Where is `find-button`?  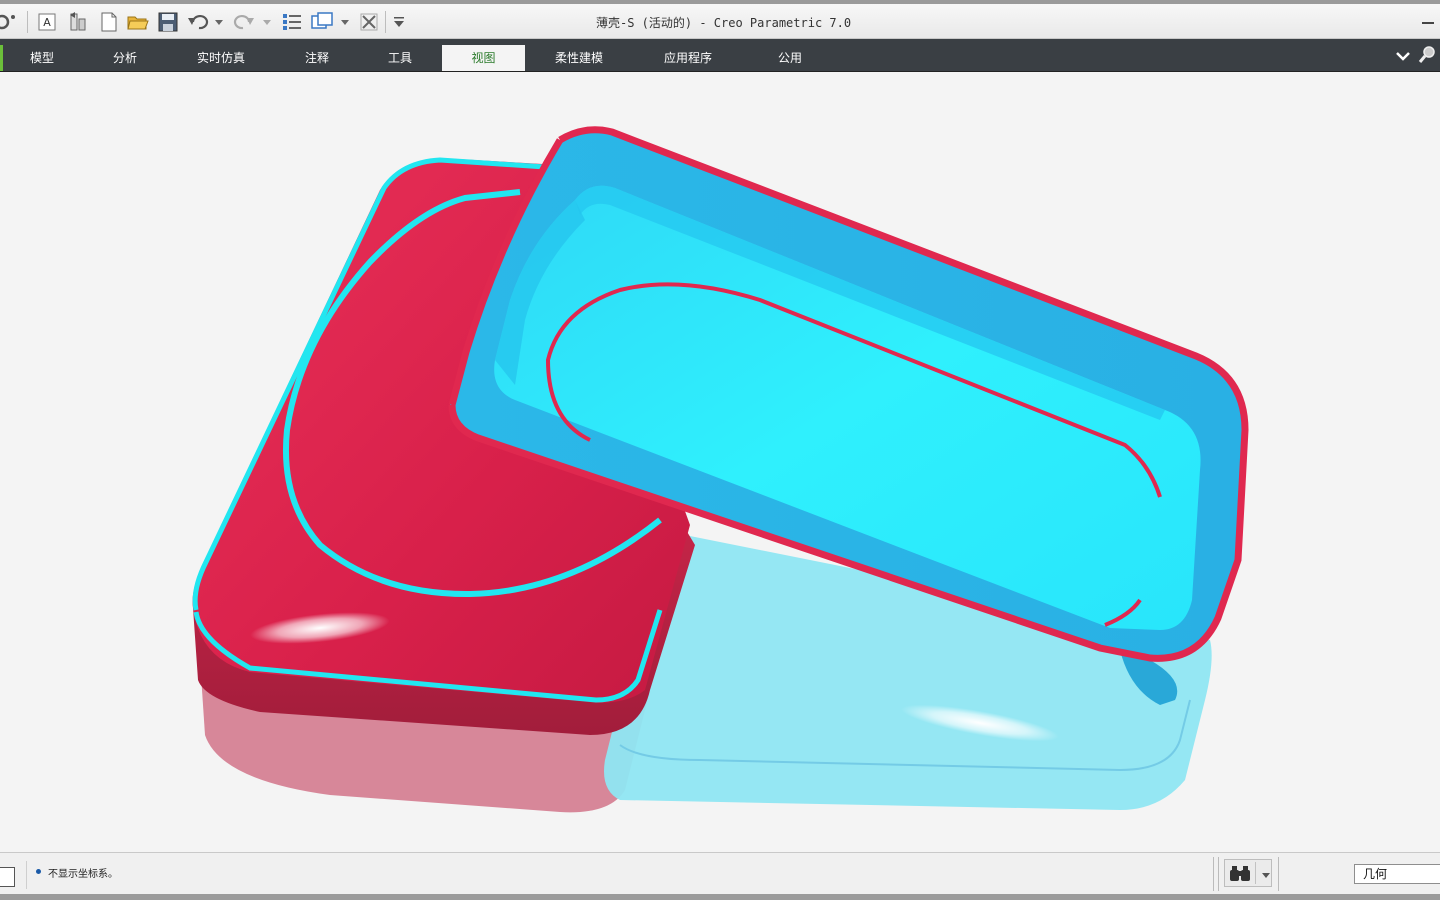
find-button is located at coordinates (1248, 873).